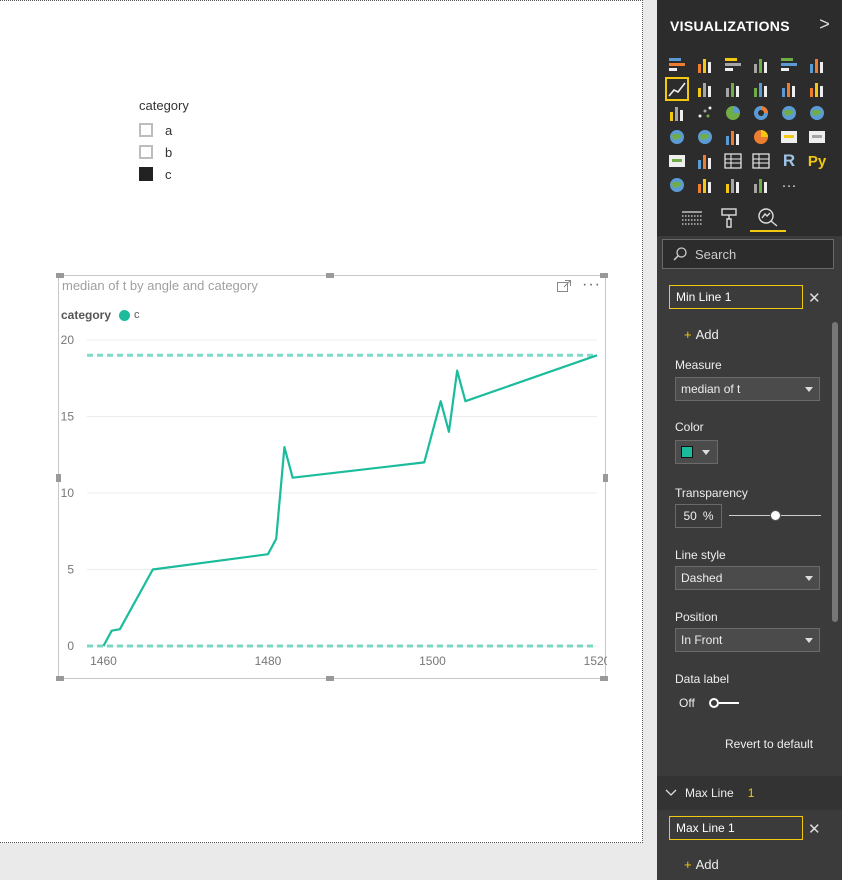  I want to click on x-tick-label: 1500, so click(432, 661).